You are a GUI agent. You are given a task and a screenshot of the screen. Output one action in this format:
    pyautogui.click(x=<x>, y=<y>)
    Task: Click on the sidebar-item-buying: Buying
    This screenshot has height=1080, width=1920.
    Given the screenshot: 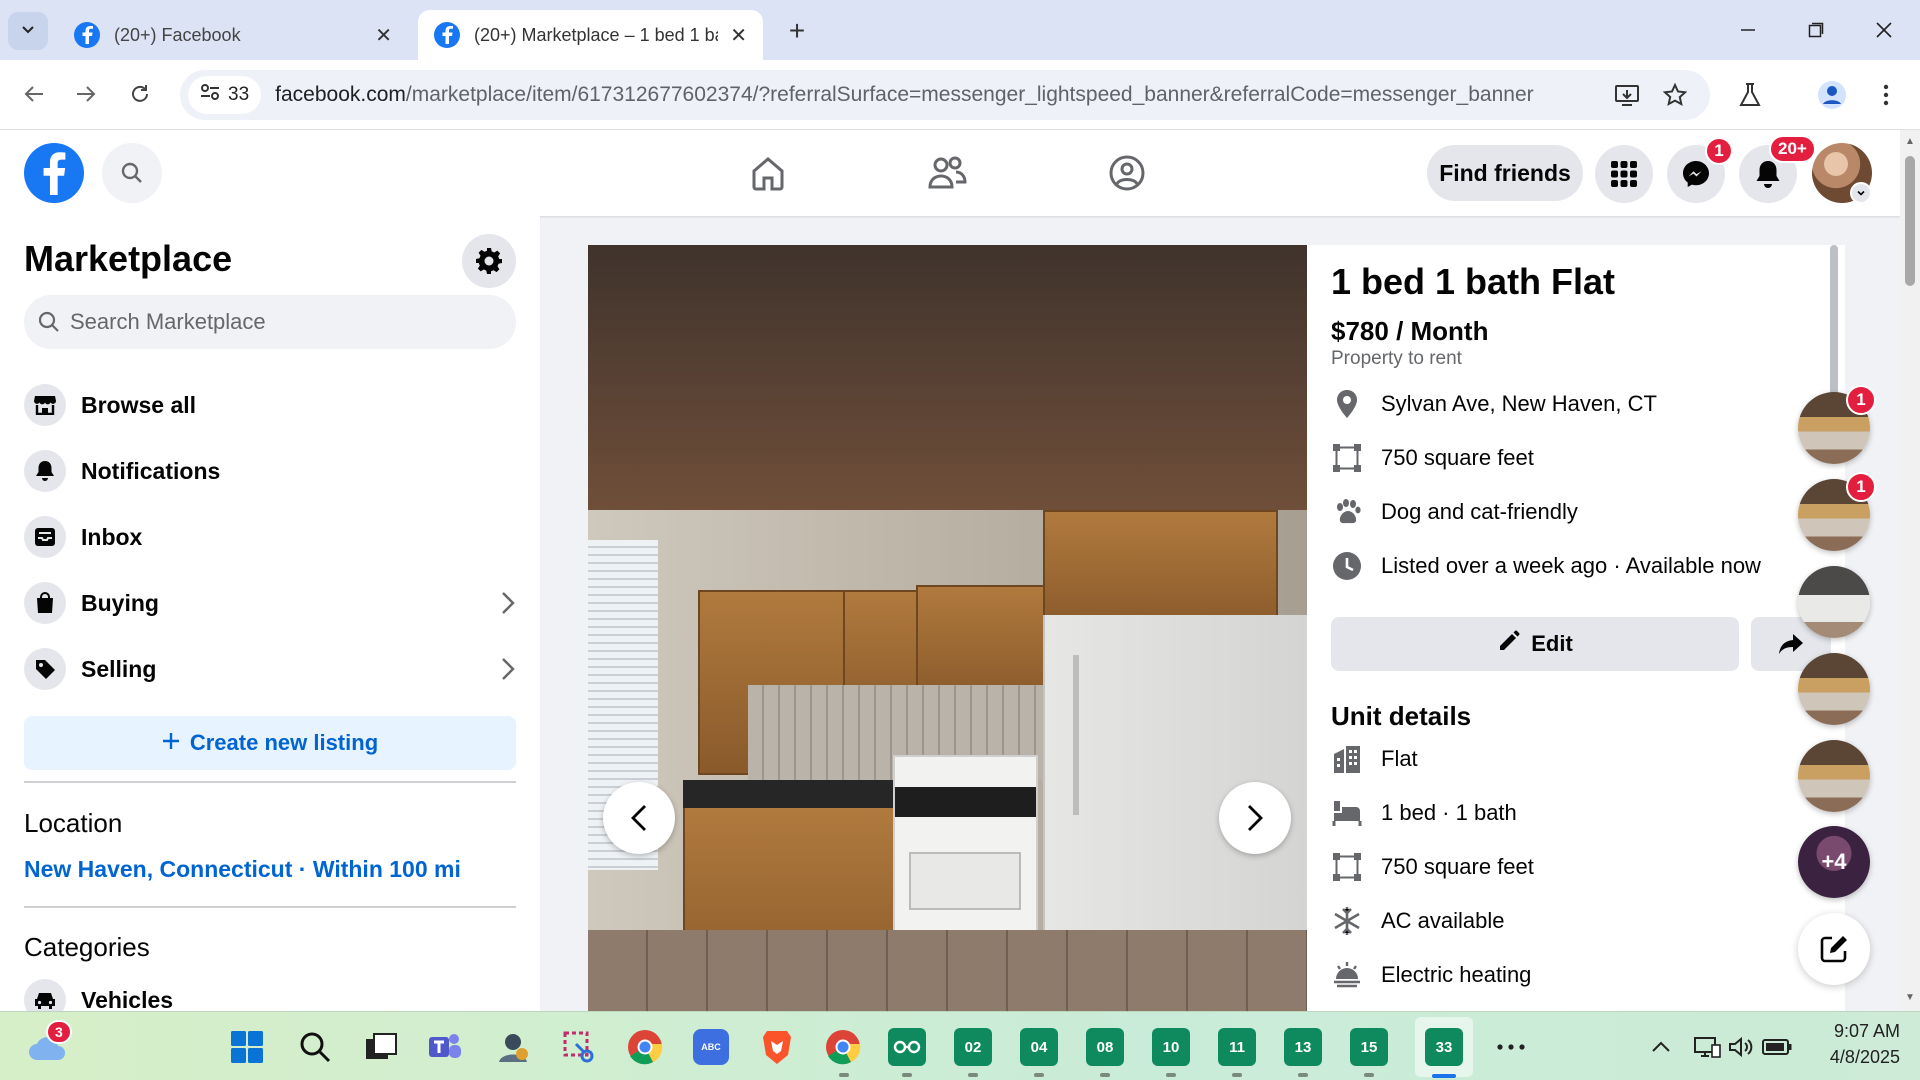 What is the action you would take?
    pyautogui.click(x=270, y=603)
    